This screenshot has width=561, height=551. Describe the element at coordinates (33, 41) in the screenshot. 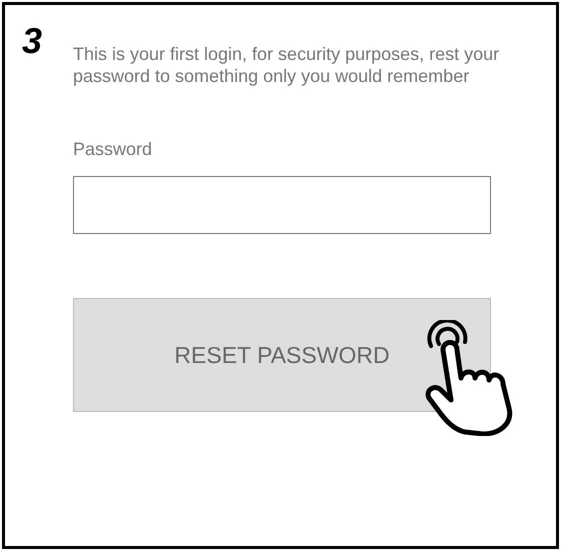

I see `step-number: 3` at that location.